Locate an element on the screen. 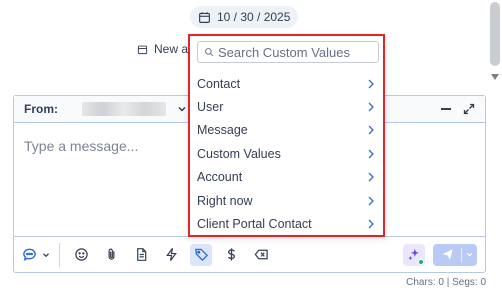  dropdown-item-contact: Contact is located at coordinates (286, 83).